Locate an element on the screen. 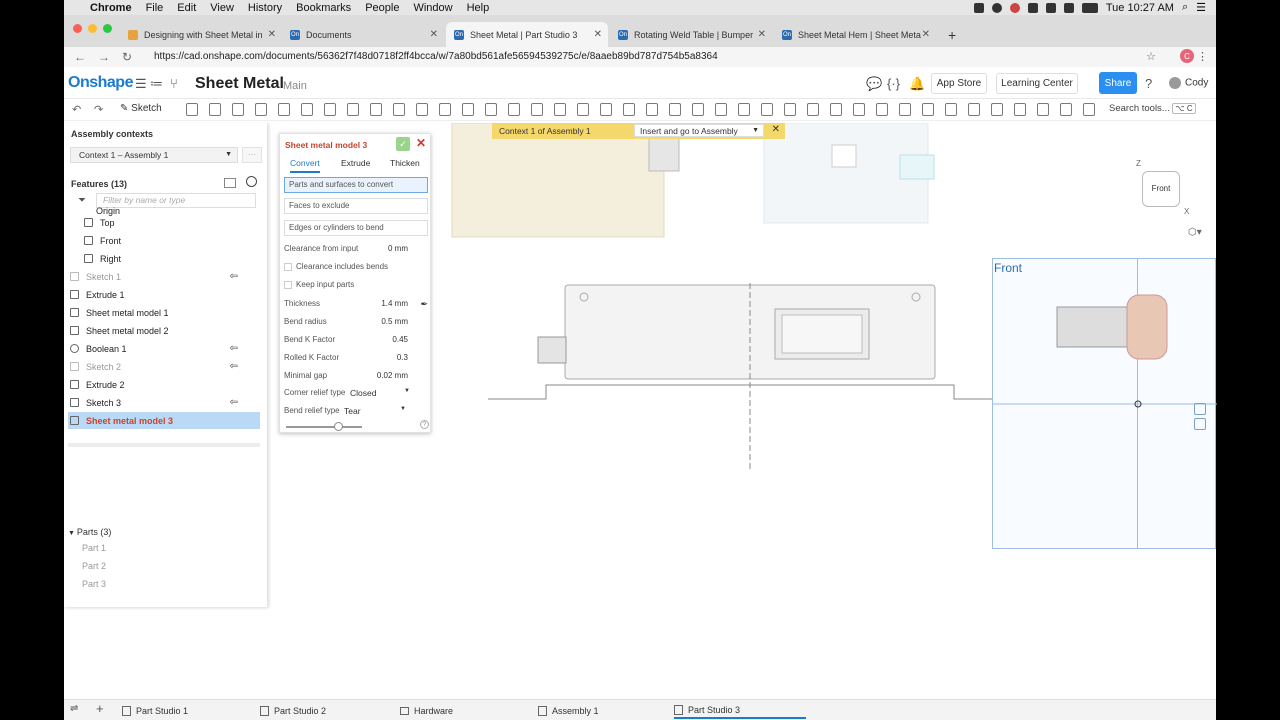  redo-icon: ↷ is located at coordinates (98, 109).